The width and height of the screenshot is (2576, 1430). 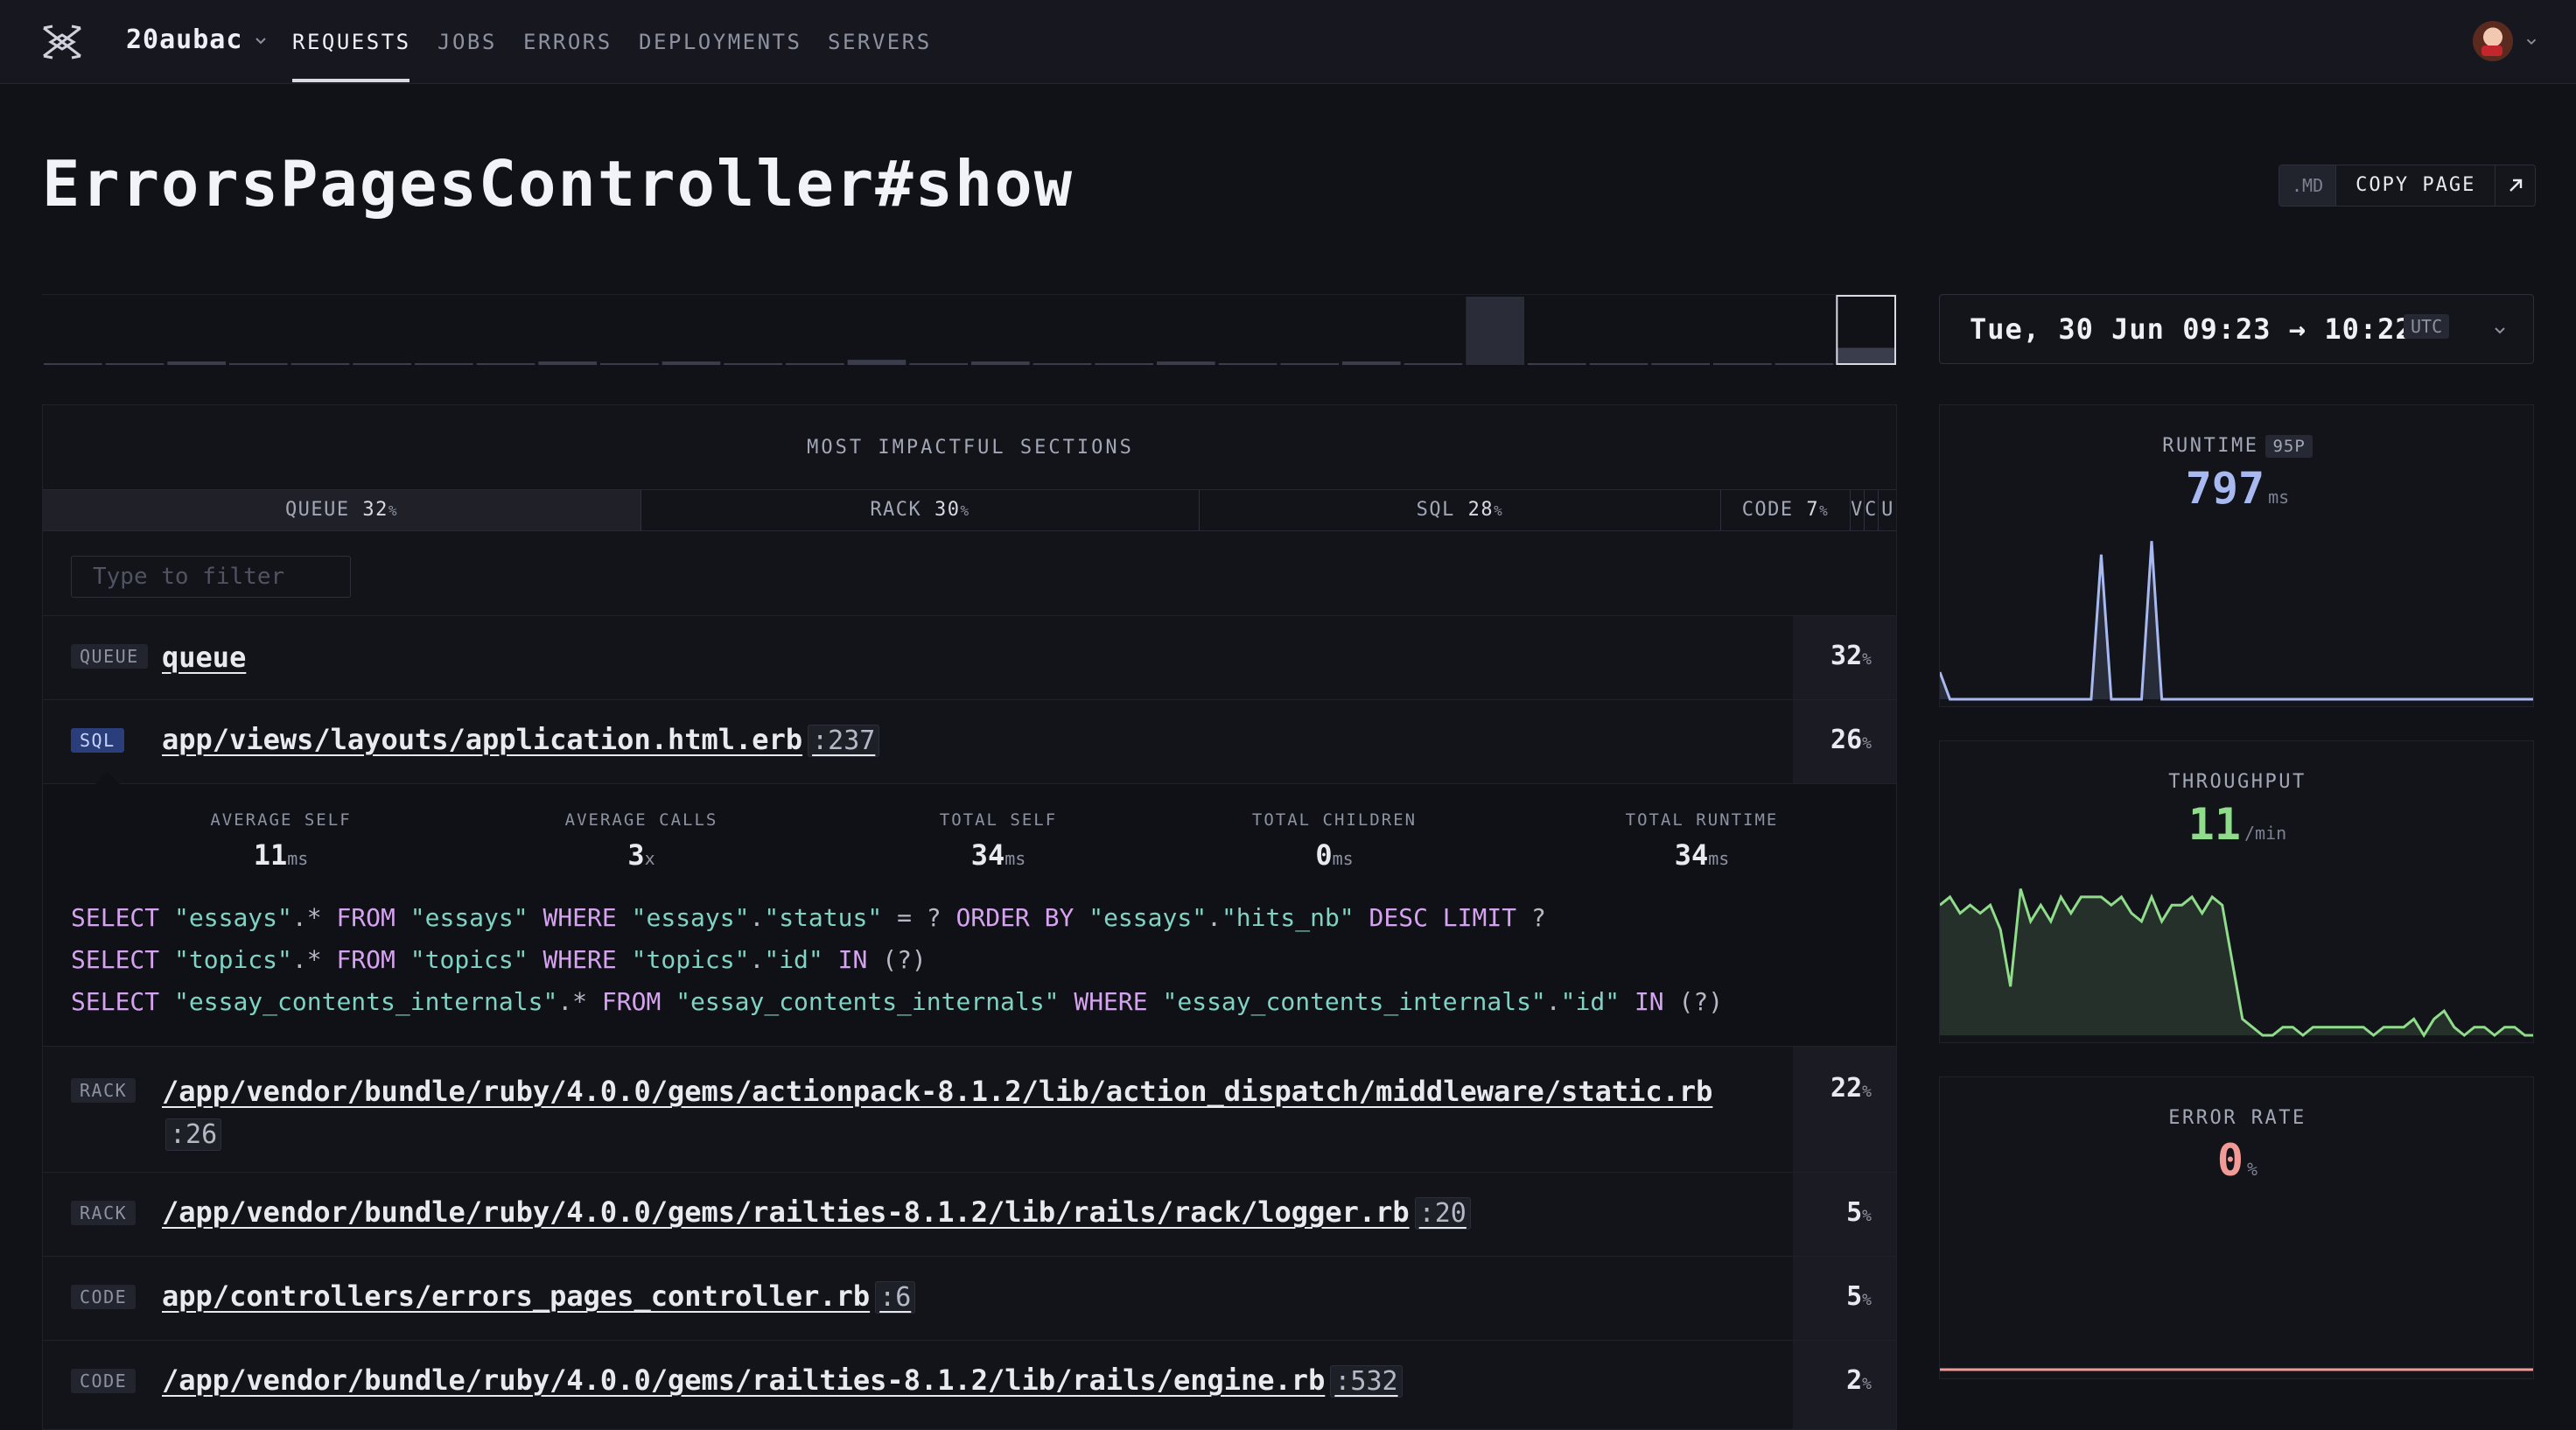 I want to click on app-switcher: 20aubac, so click(x=184, y=40).